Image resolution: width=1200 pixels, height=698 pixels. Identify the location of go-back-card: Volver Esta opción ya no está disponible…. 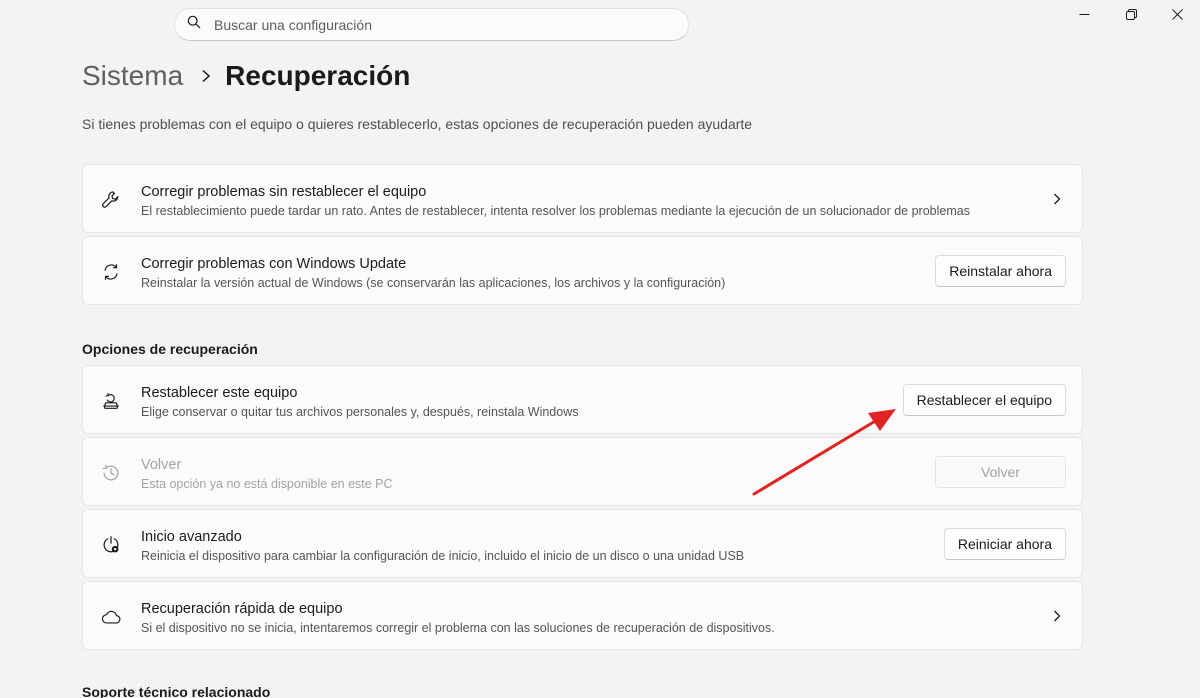
(582, 471).